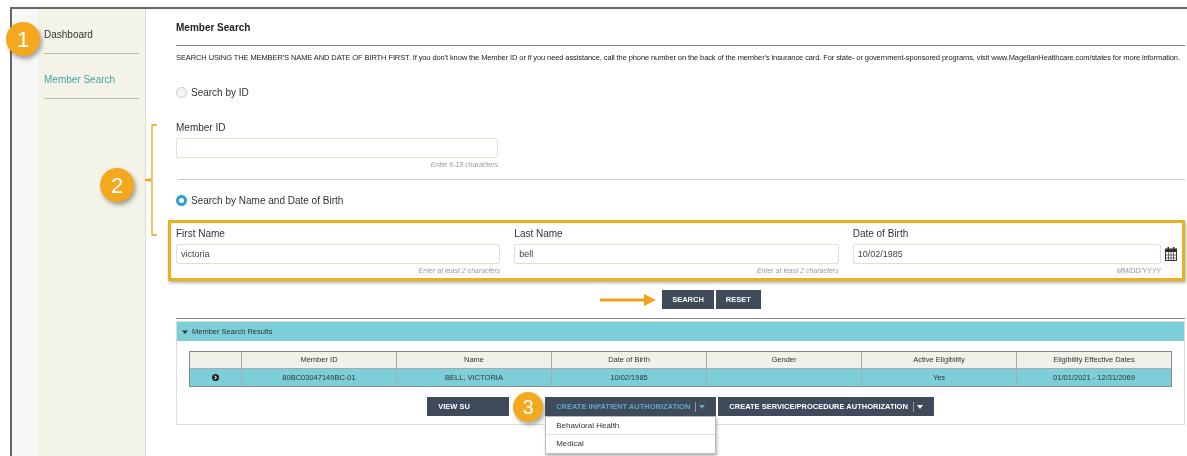  I want to click on field-label: Member ID, so click(201, 128).